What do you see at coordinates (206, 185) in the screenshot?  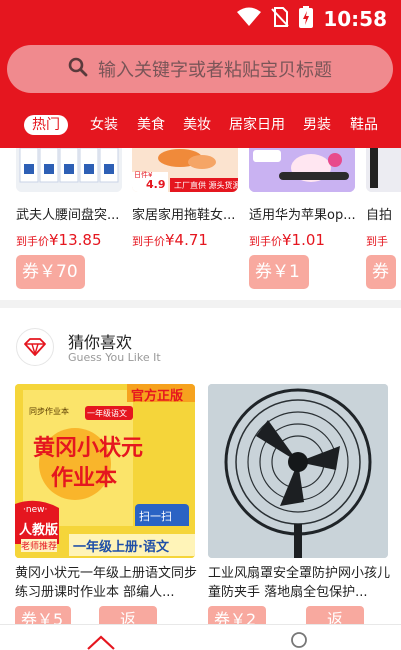 I see `hot-item-image-banner: 工厂直供 源头货源` at bounding box center [206, 185].